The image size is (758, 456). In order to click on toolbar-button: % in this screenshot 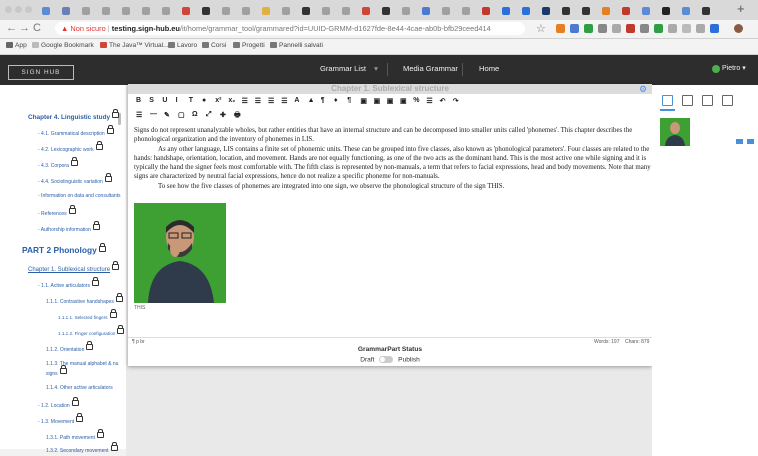, I will do `click(416, 100)`.